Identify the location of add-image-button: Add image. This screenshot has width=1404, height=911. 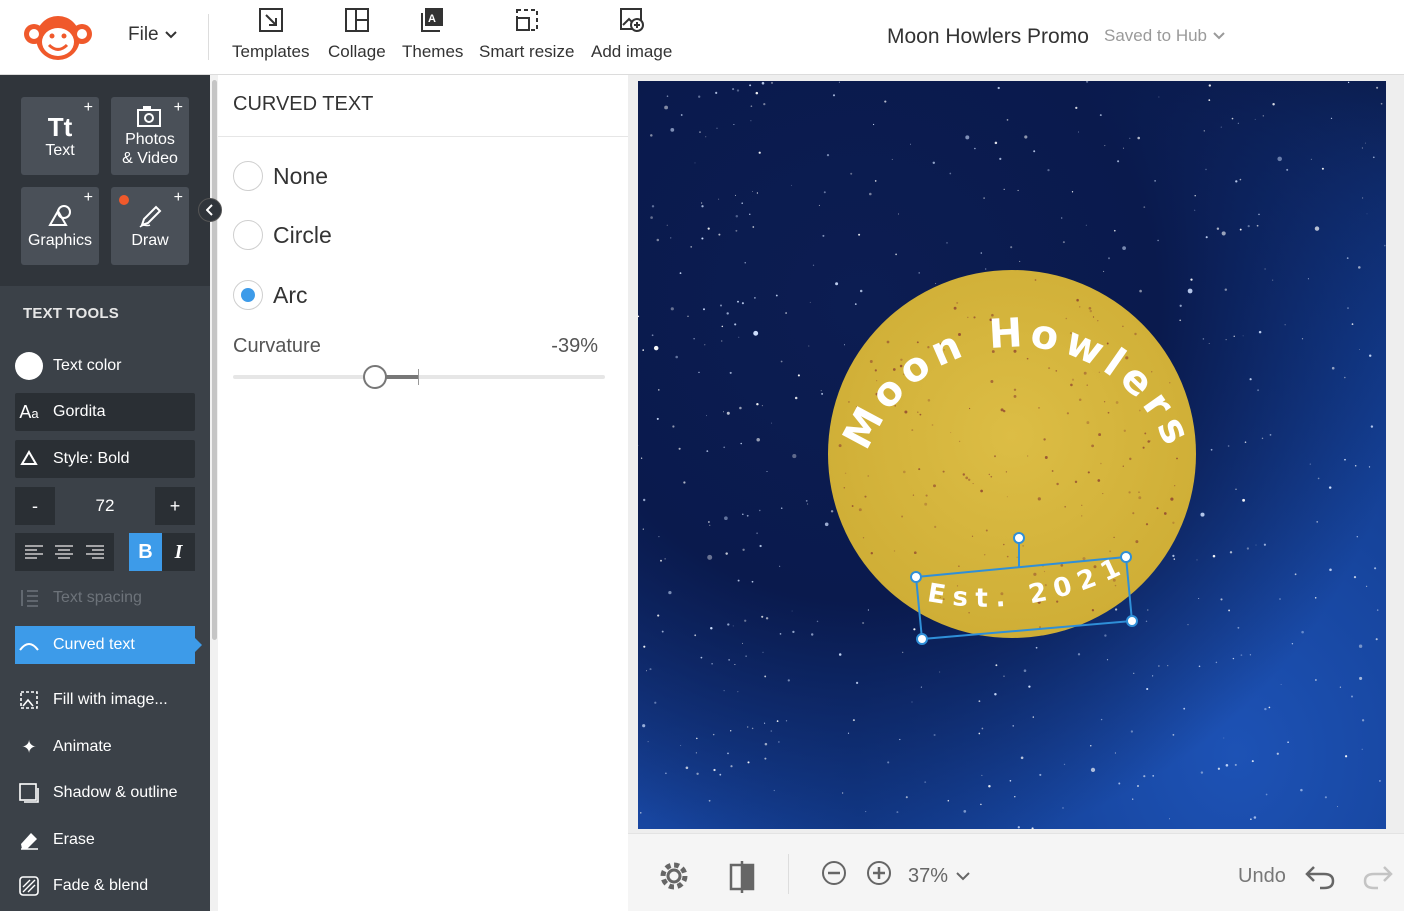
(631, 34).